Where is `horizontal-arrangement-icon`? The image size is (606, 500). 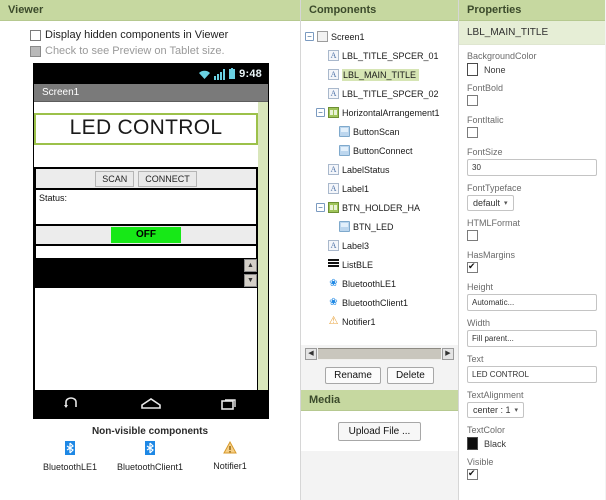 horizontal-arrangement-icon is located at coordinates (333, 112).